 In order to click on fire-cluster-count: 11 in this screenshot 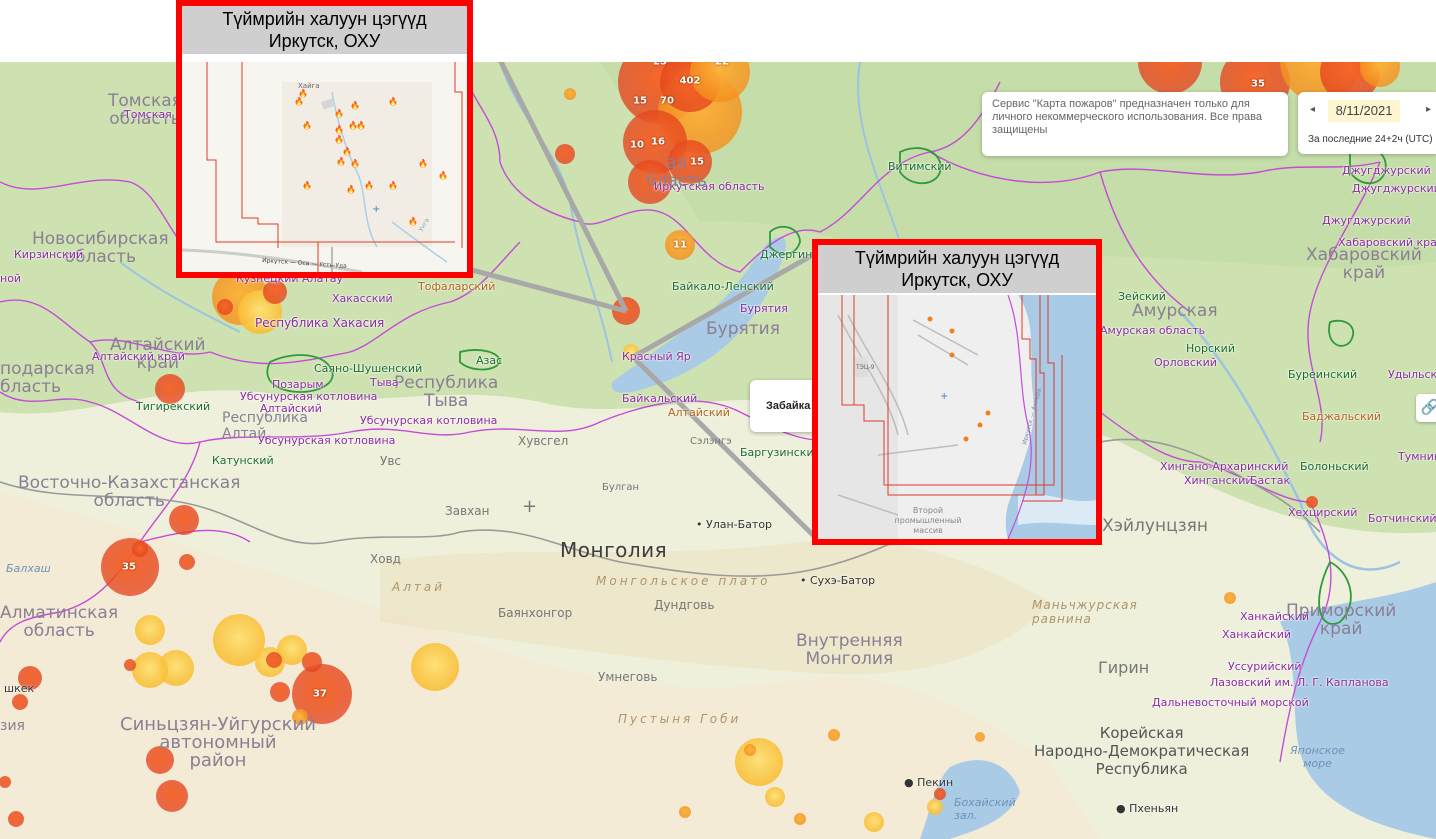, I will do `click(680, 245)`.